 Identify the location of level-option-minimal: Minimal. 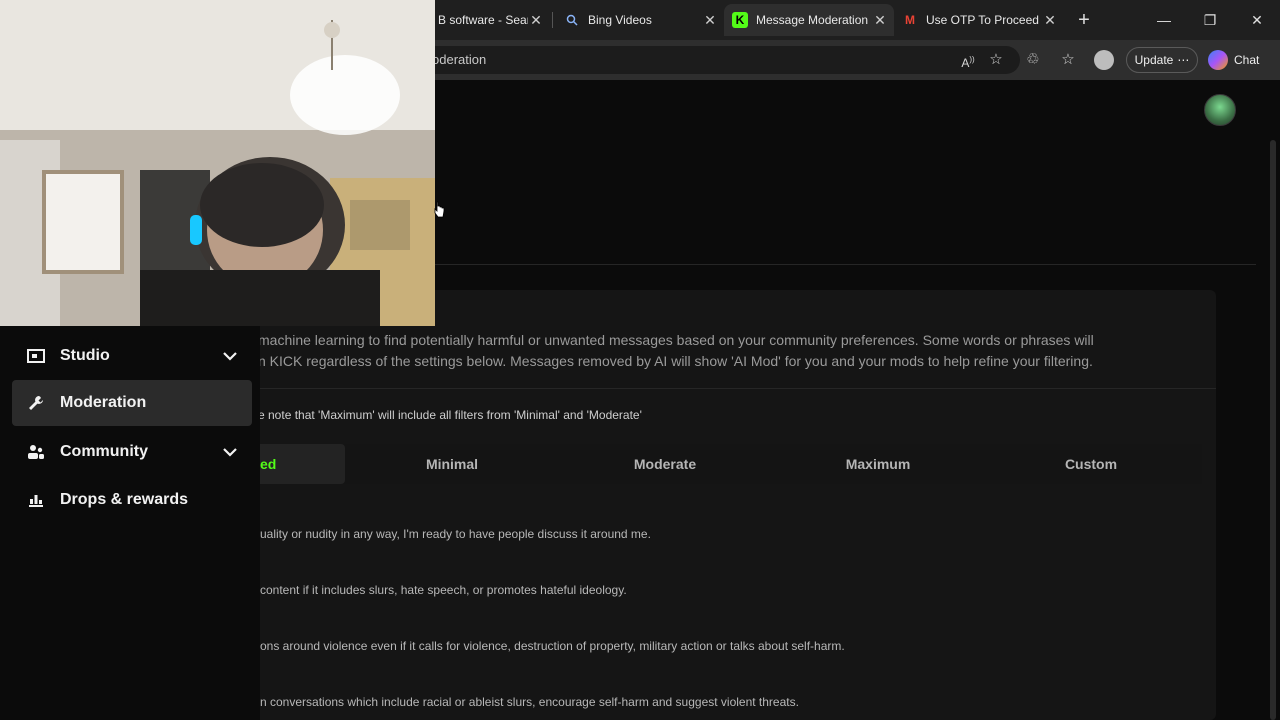
(452, 464).